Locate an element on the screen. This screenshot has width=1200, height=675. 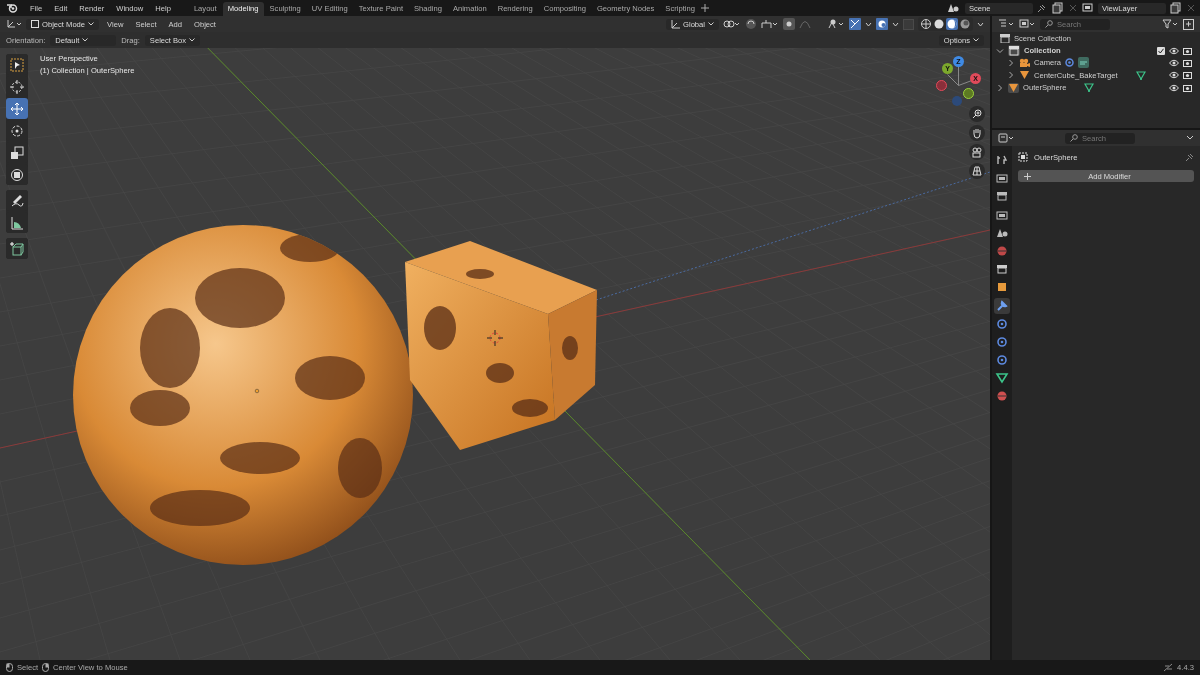
material-shading-icon is located at coordinates (952, 24).